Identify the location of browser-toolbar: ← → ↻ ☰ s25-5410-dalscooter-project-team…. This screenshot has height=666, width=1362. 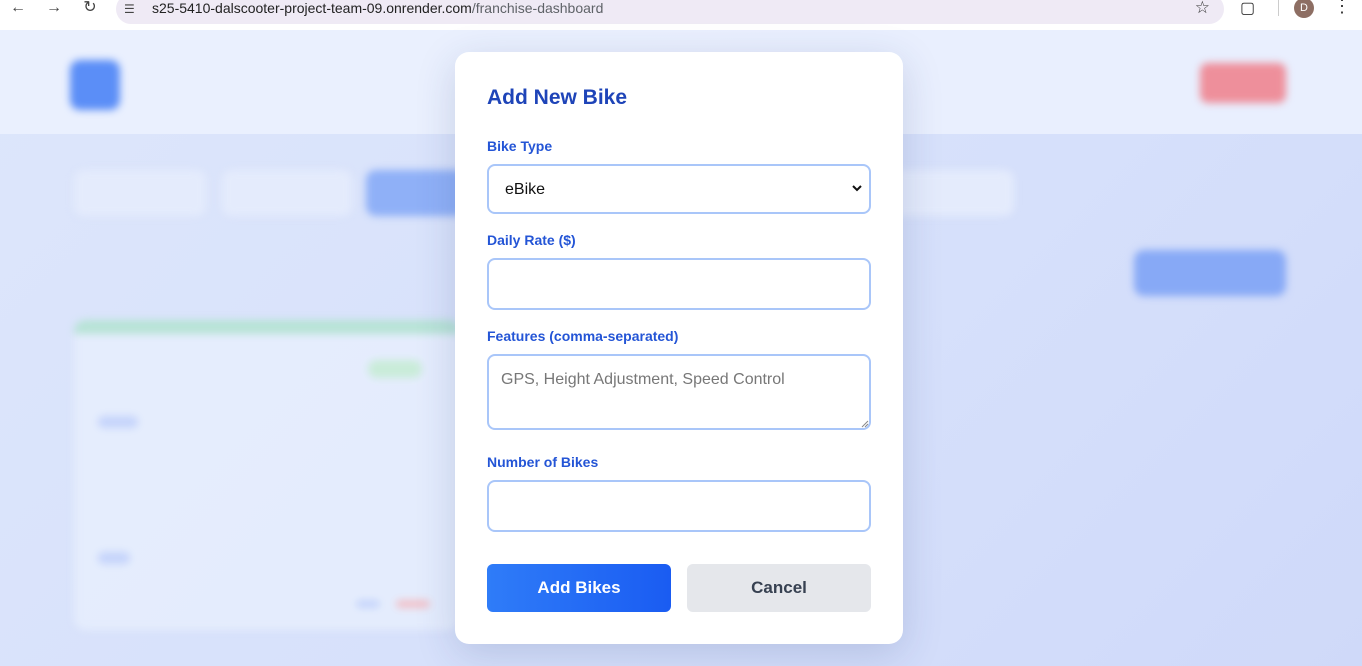
(681, 15).